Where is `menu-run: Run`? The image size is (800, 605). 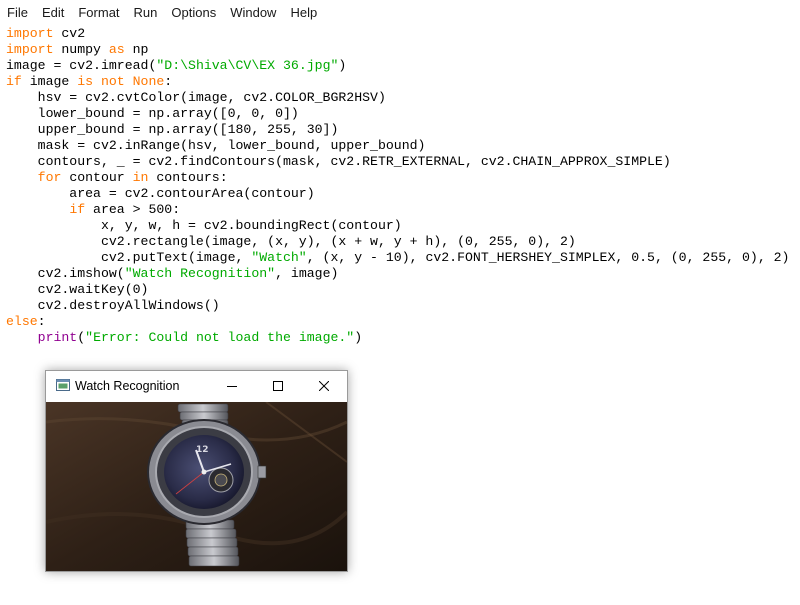
menu-run: Run is located at coordinates (146, 12).